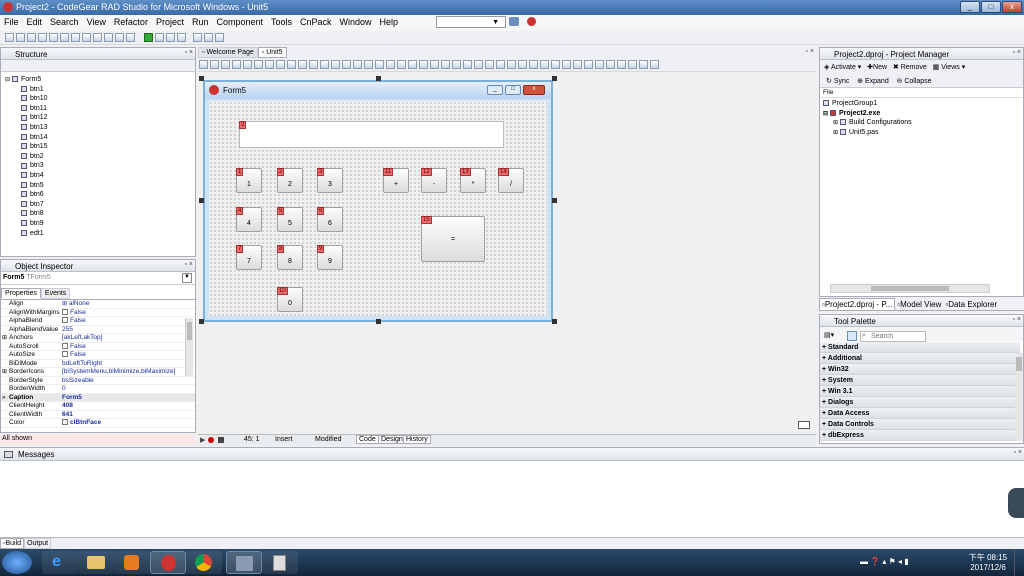  I want to click on sync-button: ↻ Sync, so click(837, 81).